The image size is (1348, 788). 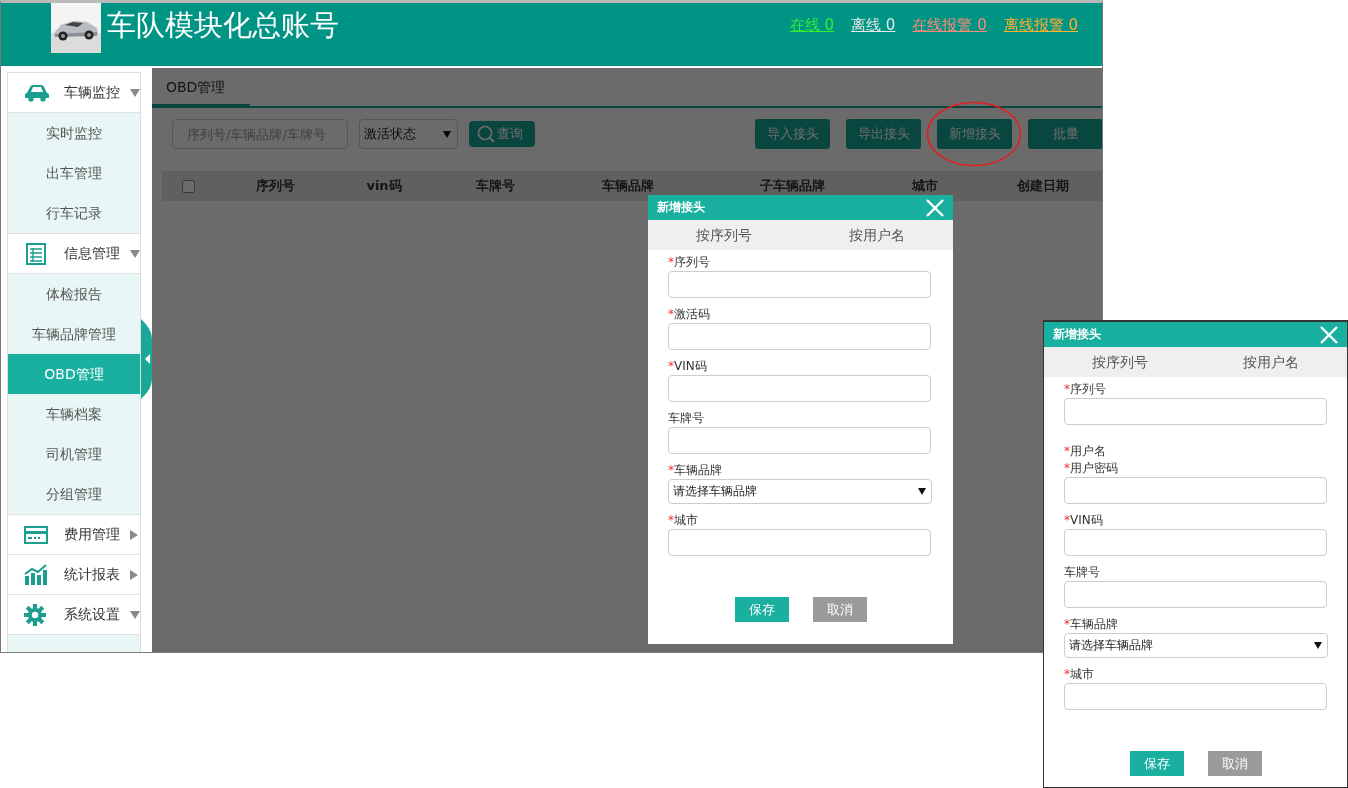 I want to click on column-header: 子车辆品牌, so click(x=792, y=186).